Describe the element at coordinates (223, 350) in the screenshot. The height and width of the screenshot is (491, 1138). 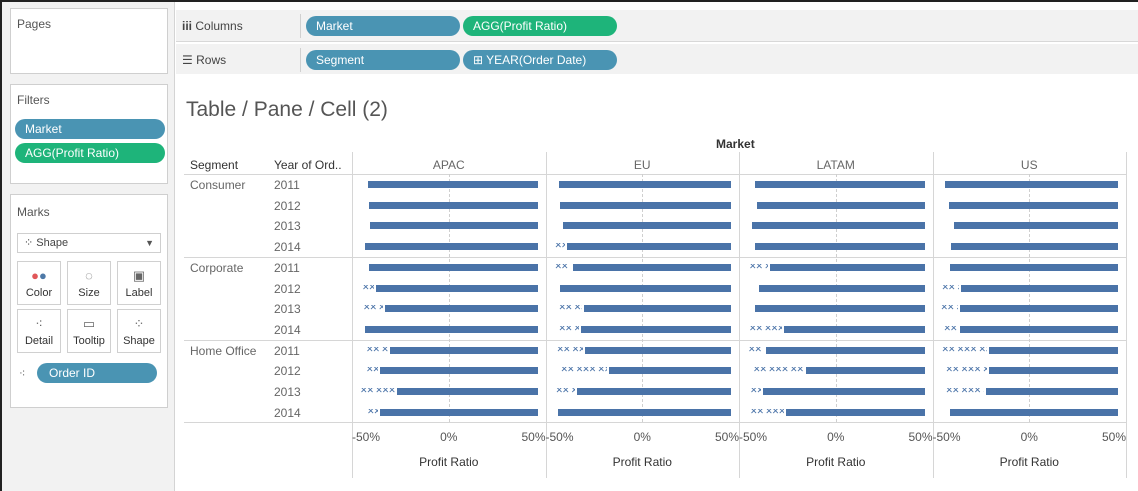
I see `segment-label: Home Office` at that location.